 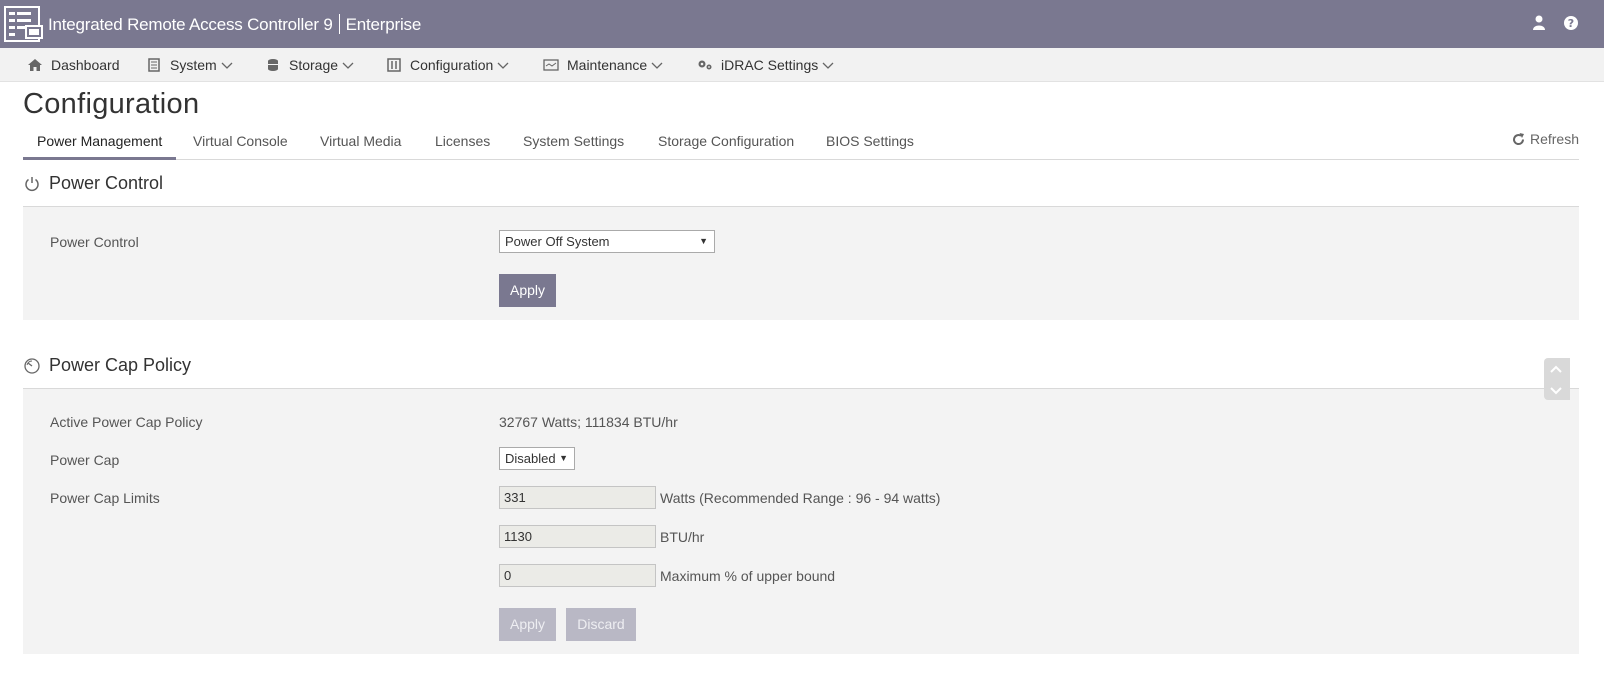 I want to click on nav-configuration-label: Configuration, so click(x=452, y=65).